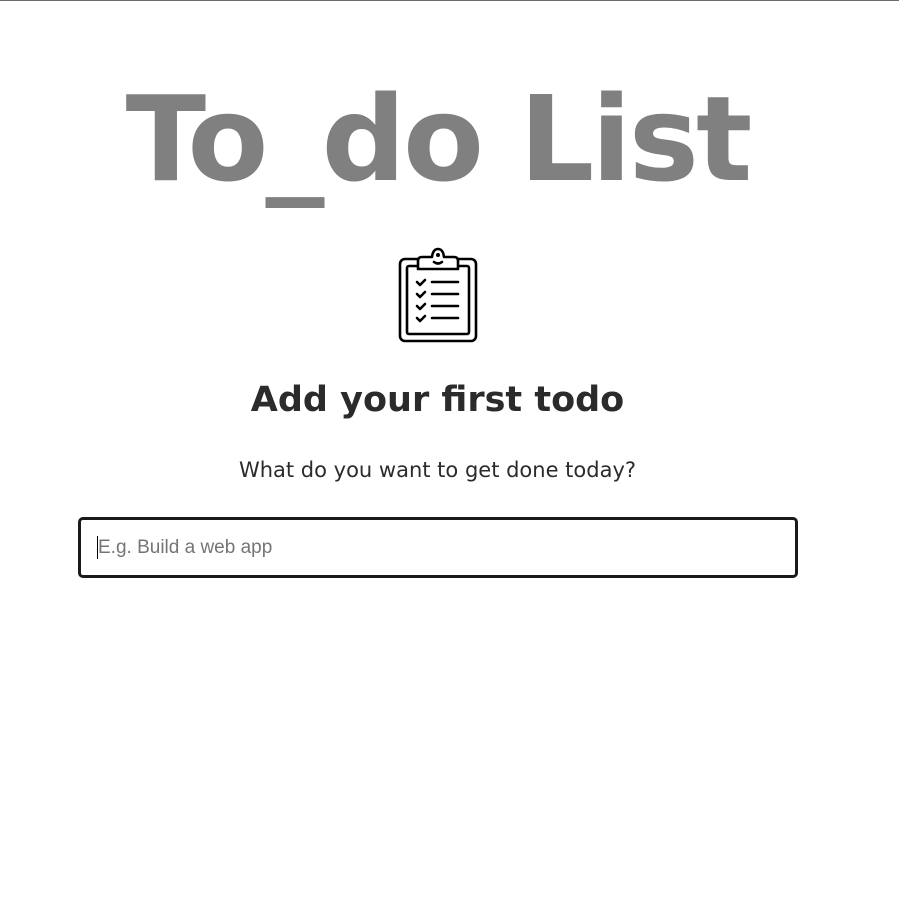  Describe the element at coordinates (437, 400) in the screenshot. I see `empty-state-heading: Add your first todo` at that location.